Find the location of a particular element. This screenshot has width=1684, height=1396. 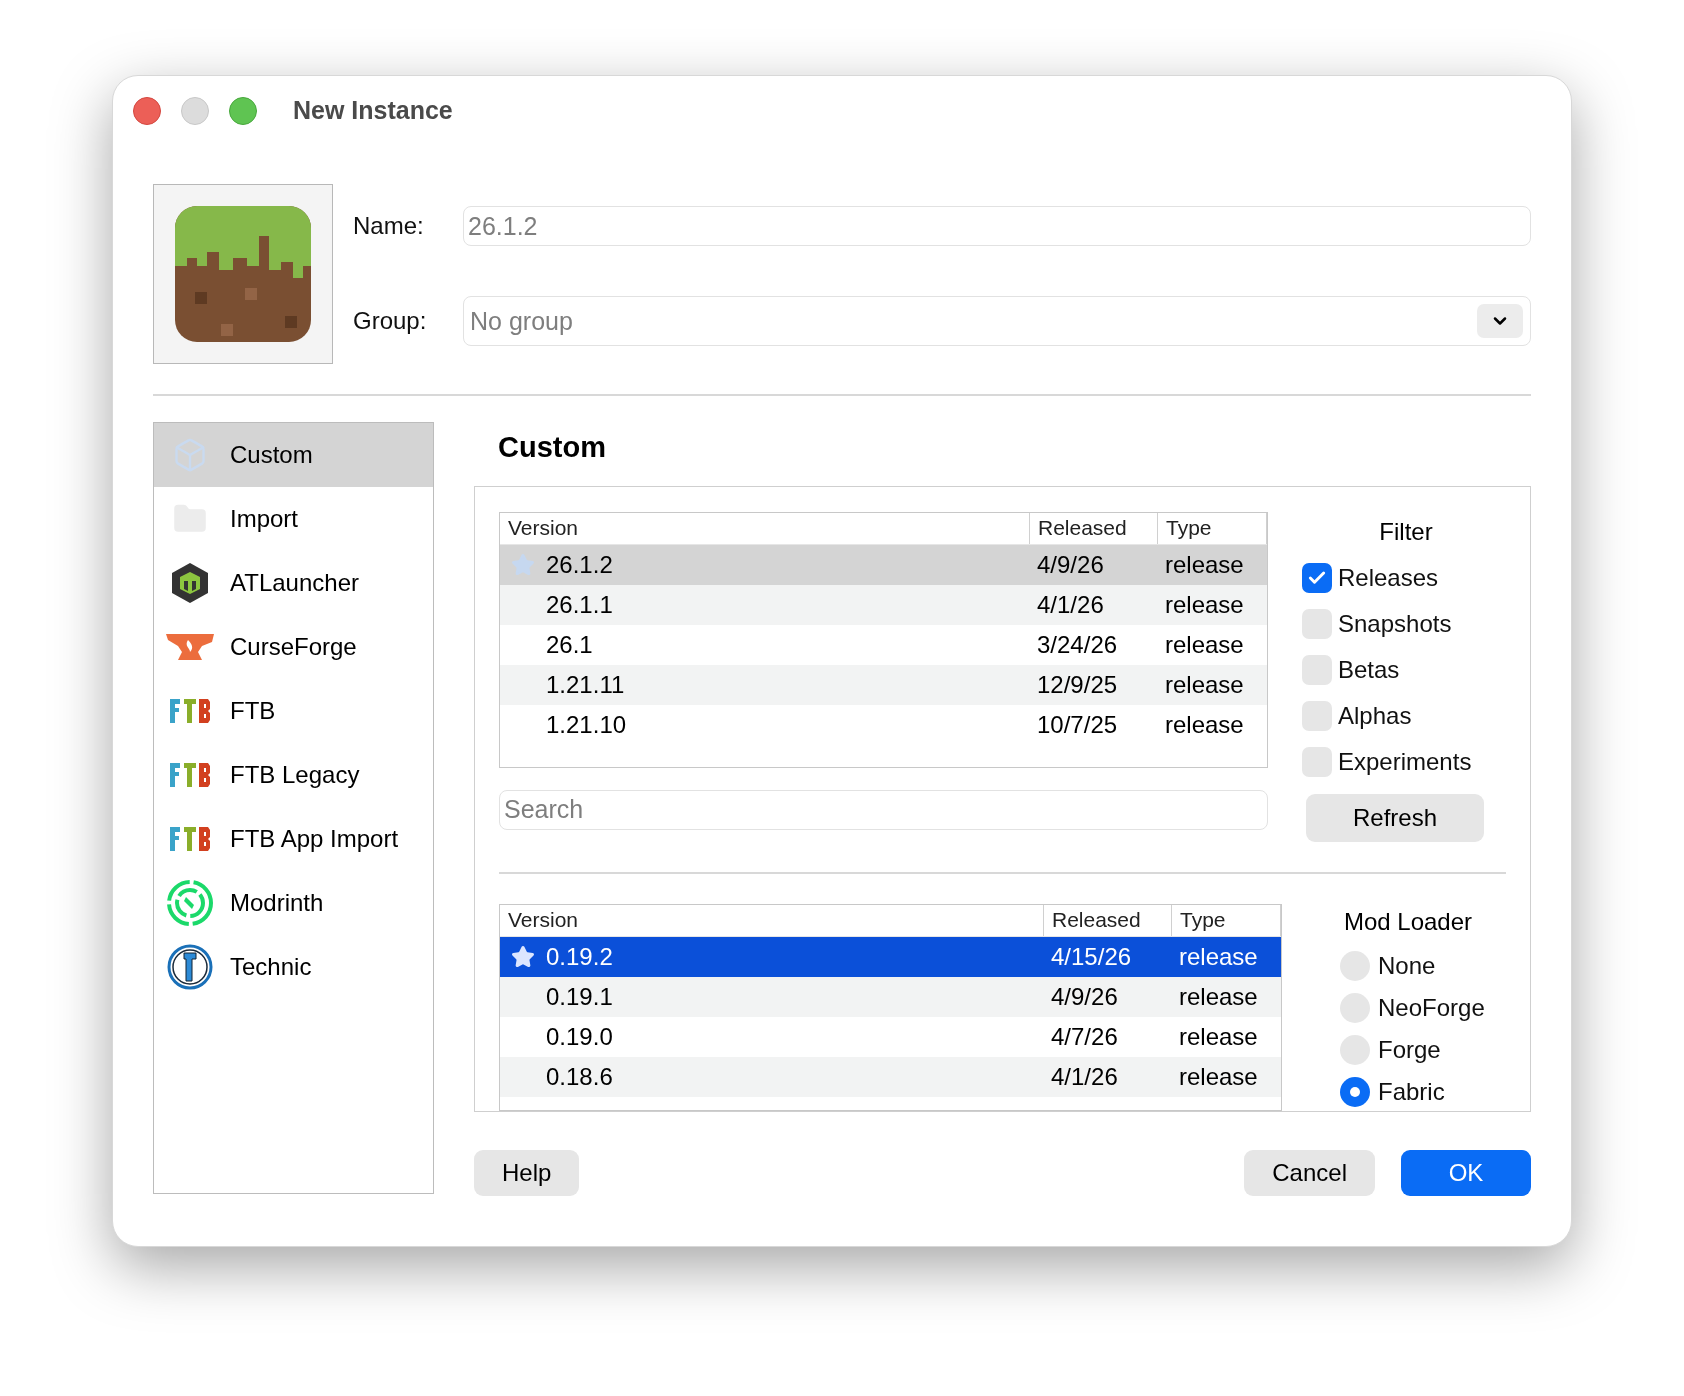

instance-icon-button is located at coordinates (243, 274).